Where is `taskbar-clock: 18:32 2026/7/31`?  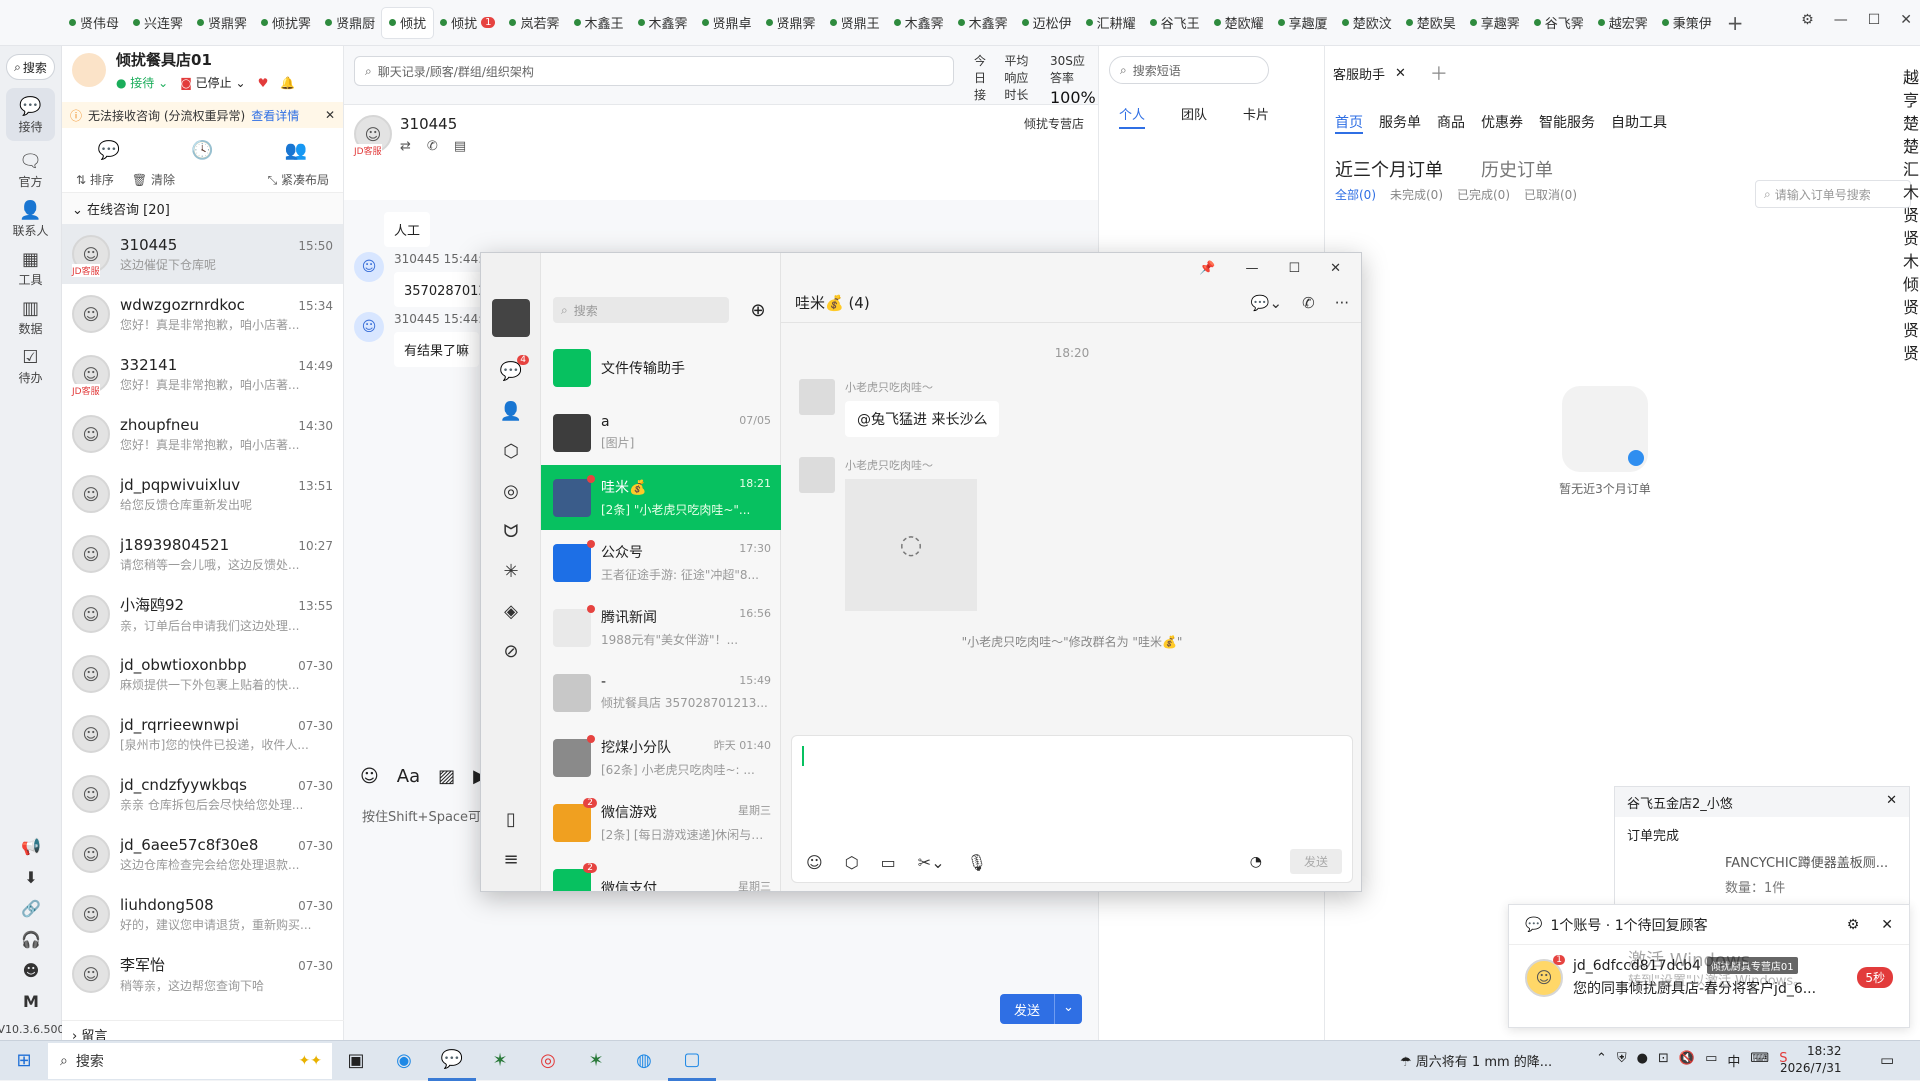
taskbar-clock: 18:32 2026/7/31 is located at coordinates (1811, 1060).